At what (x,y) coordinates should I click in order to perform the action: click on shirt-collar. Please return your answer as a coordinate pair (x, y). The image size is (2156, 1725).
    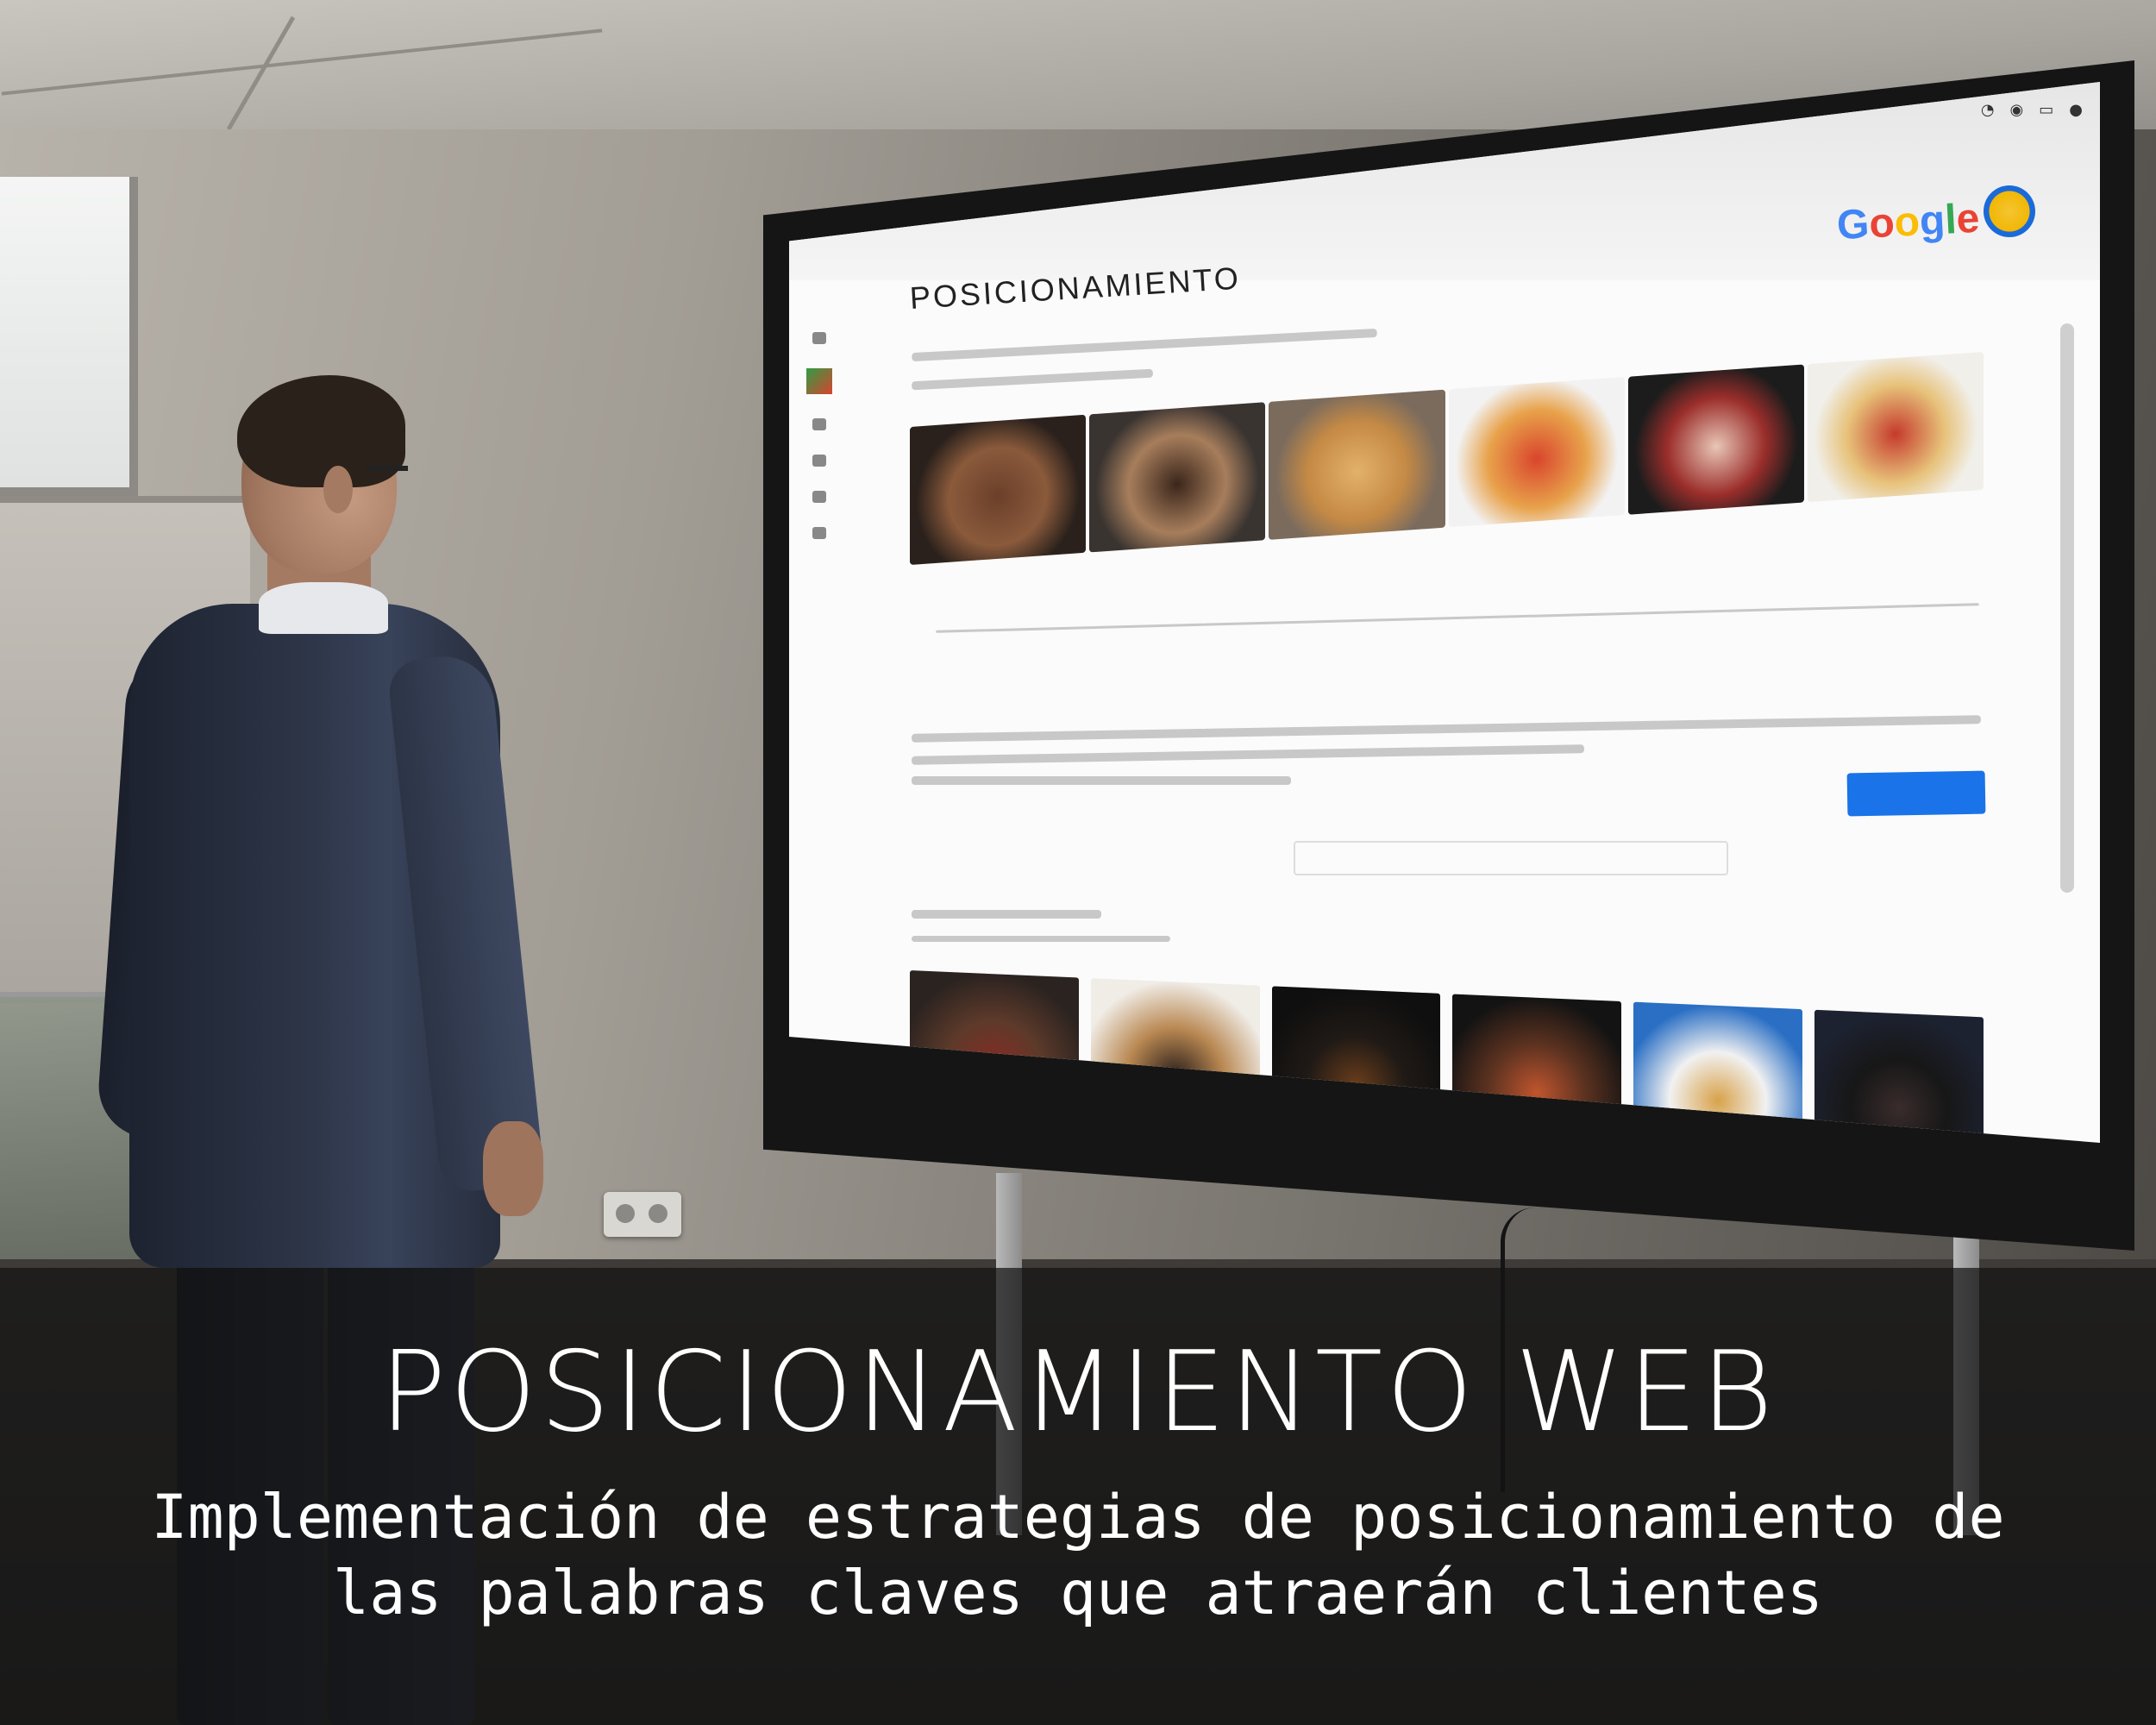
    Looking at the image, I should click on (323, 608).